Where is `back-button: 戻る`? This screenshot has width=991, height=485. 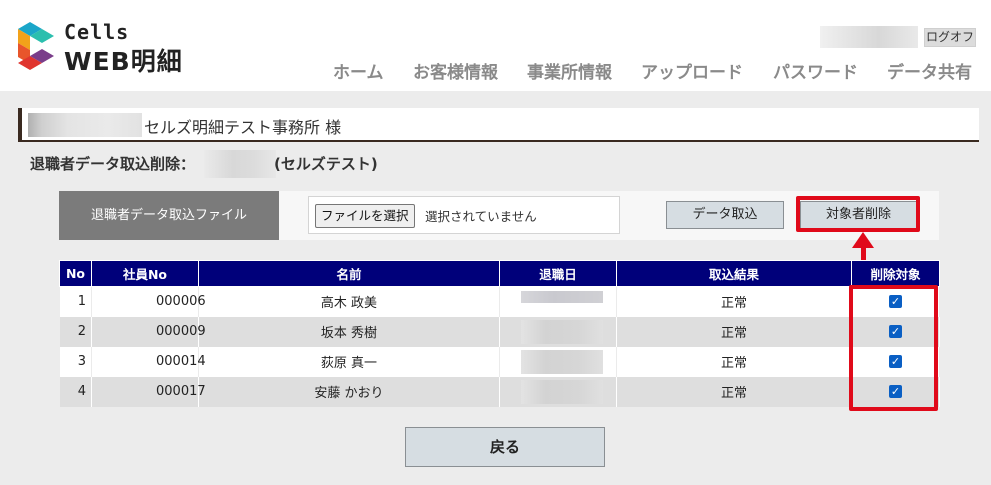 back-button: 戻る is located at coordinates (505, 447).